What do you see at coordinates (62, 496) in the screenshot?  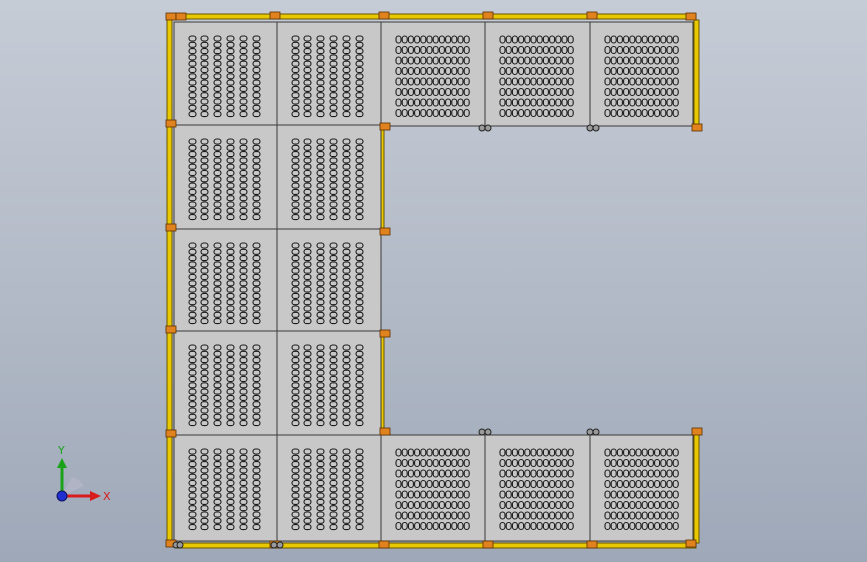 I see `z-axis-origin` at bounding box center [62, 496].